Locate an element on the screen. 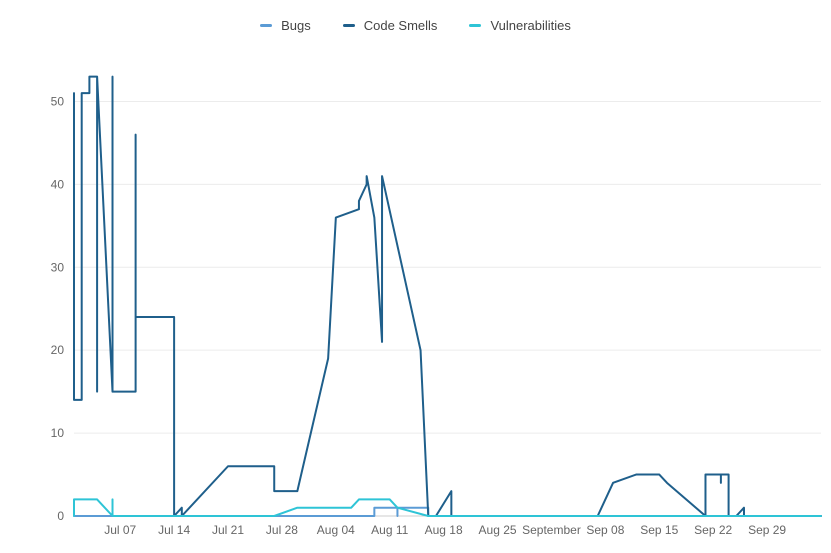 The width and height of the screenshot is (831, 553). y-tick-label: 0 is located at coordinates (60, 516).